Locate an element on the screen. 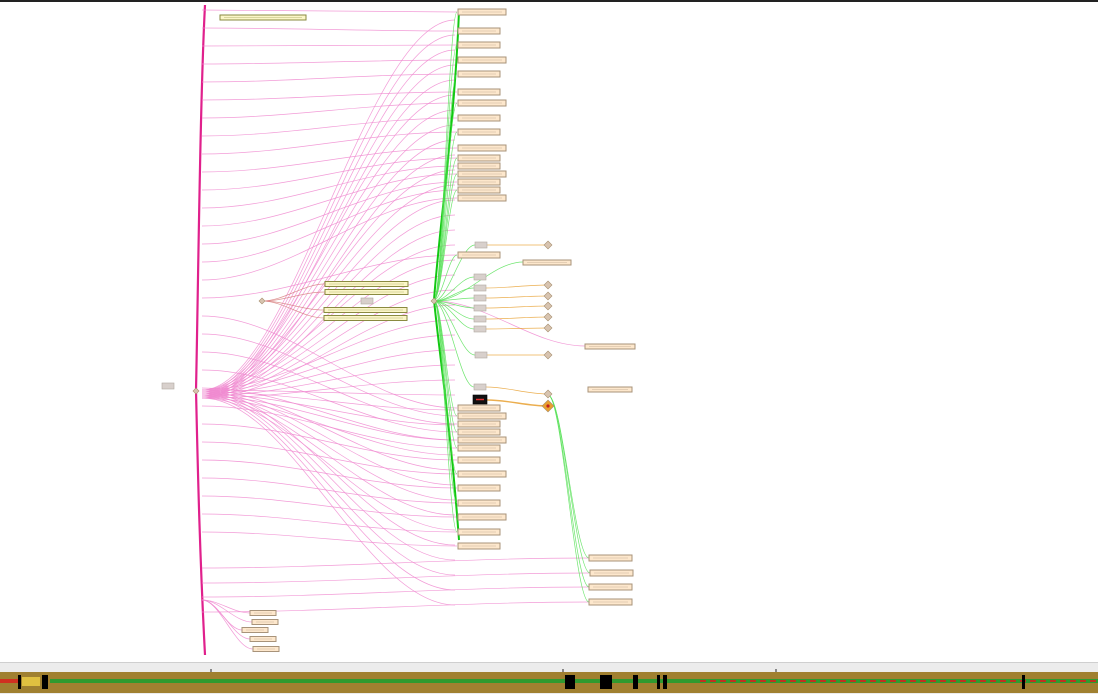 This screenshot has width=1098, height=694. green-edge-group is located at coordinates (511, 306).